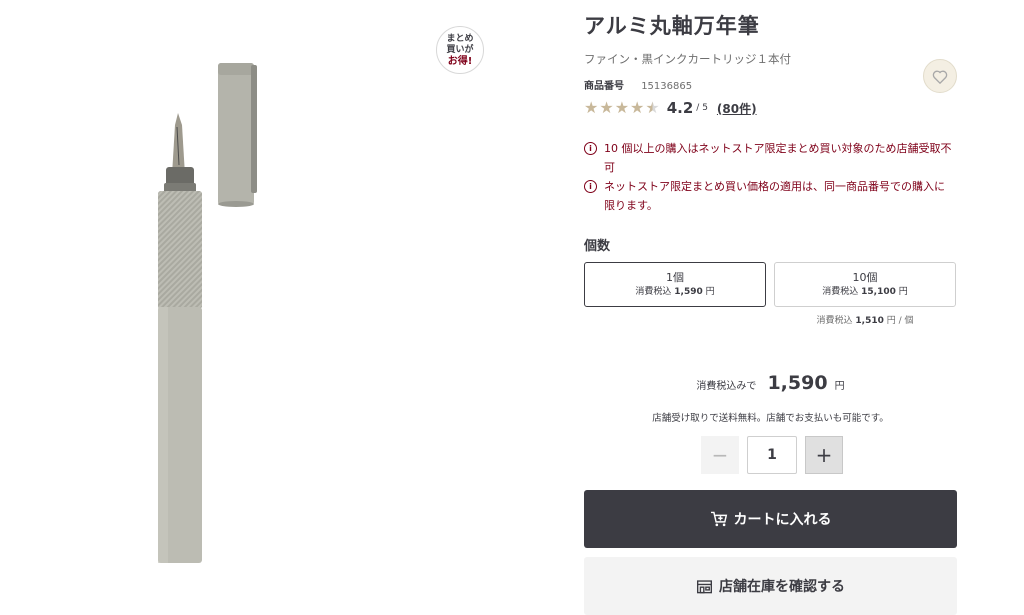 This screenshot has width=1024, height=615. What do you see at coordinates (604, 86) in the screenshot?
I see `product-code-label: 商品番号` at bounding box center [604, 86].